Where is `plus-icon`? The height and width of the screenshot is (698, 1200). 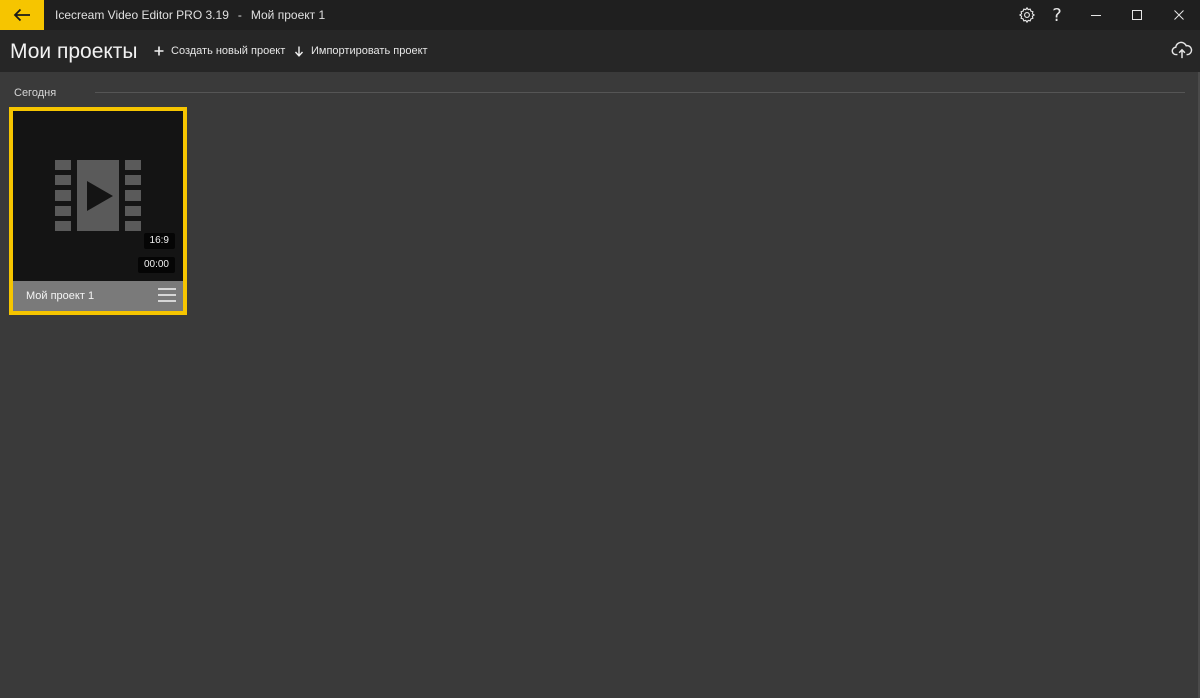 plus-icon is located at coordinates (159, 51).